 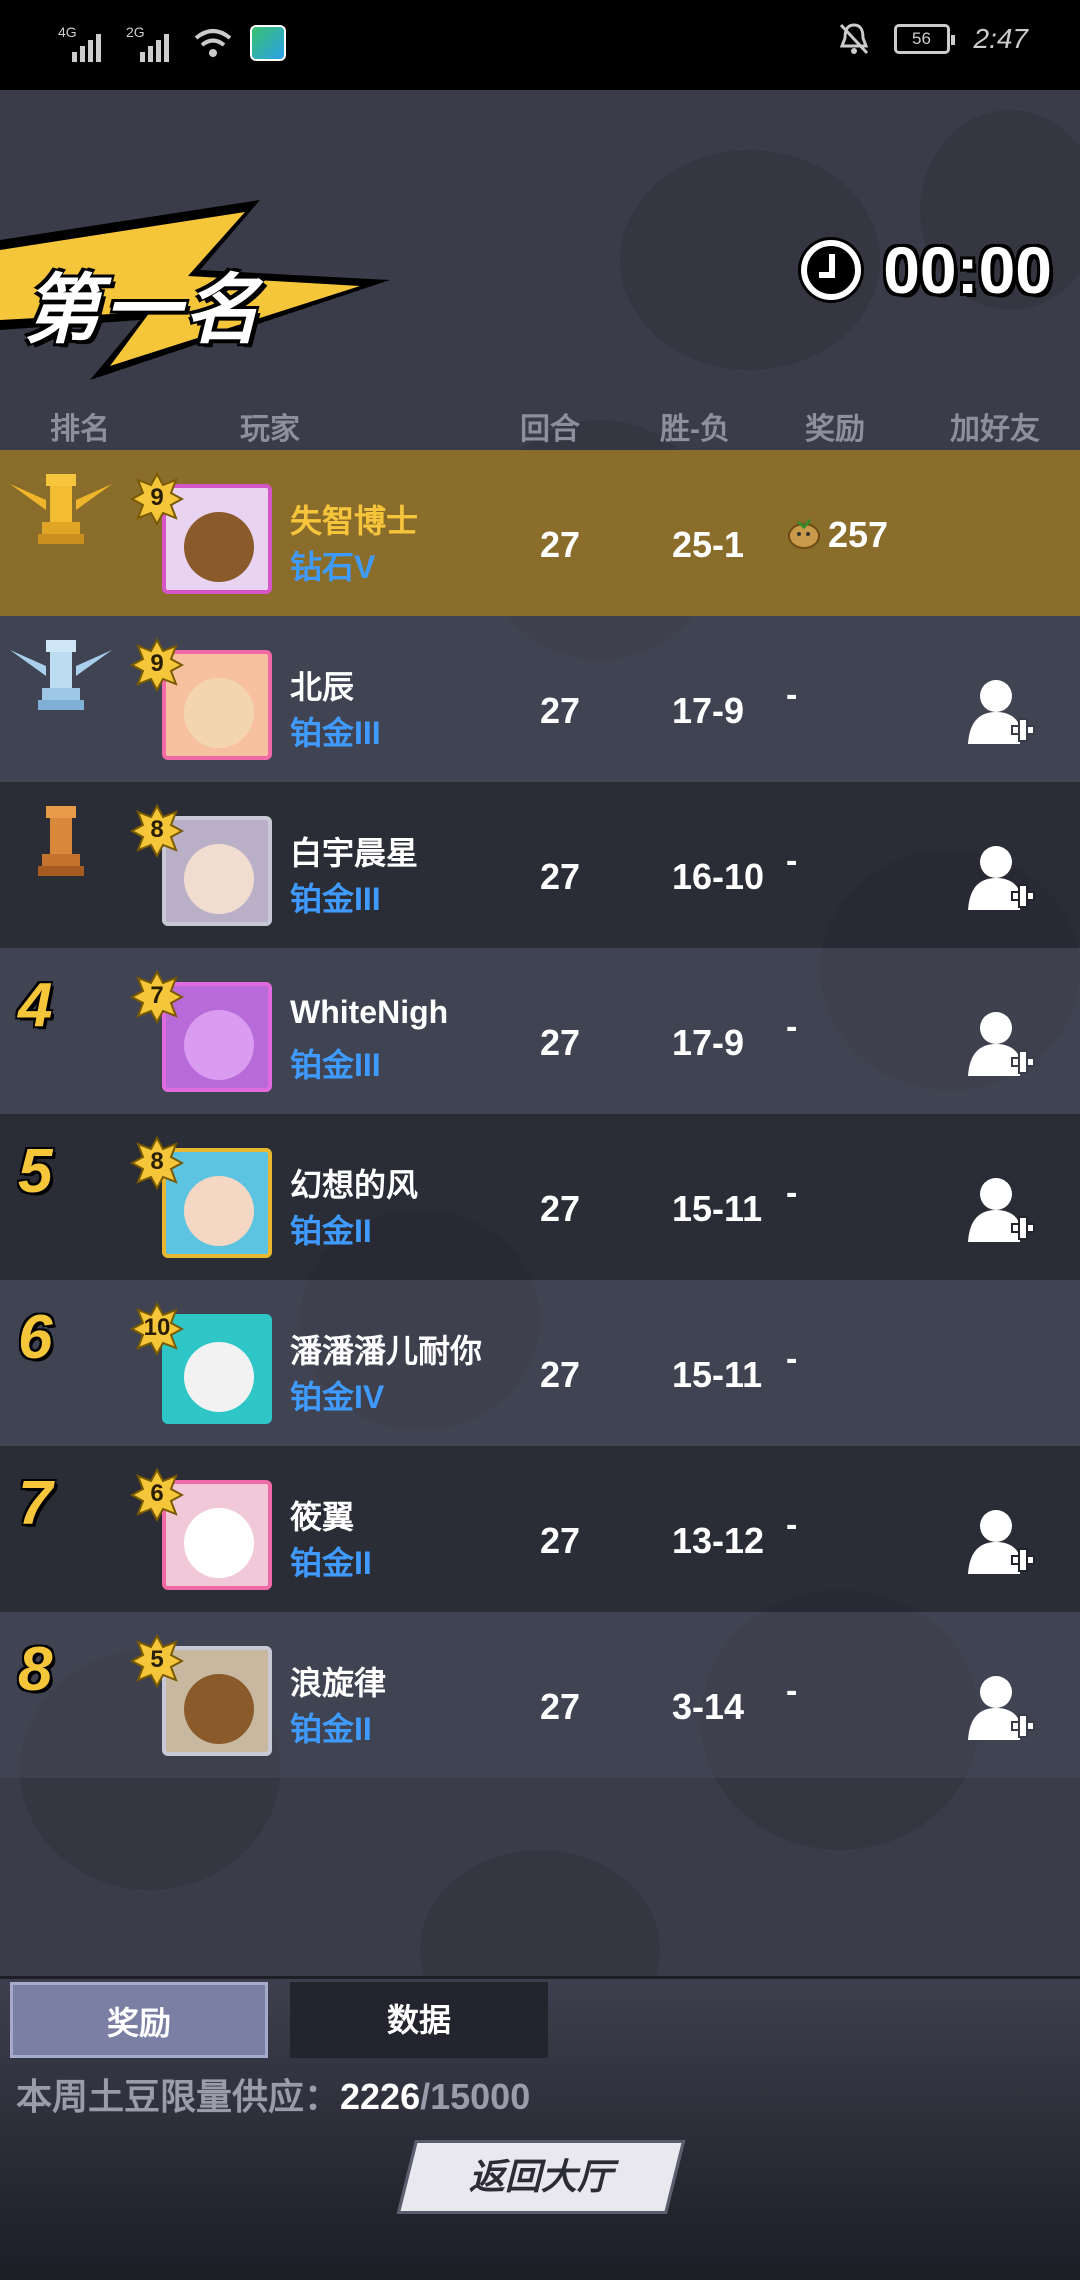 What do you see at coordinates (61, 841) in the screenshot?
I see `bronze-trophy-icon` at bounding box center [61, 841].